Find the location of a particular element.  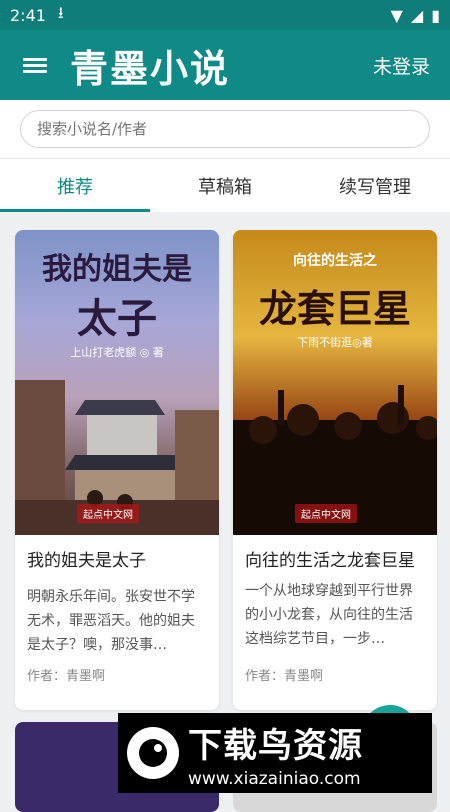

tab-recommend: 推荐 is located at coordinates (75, 185).